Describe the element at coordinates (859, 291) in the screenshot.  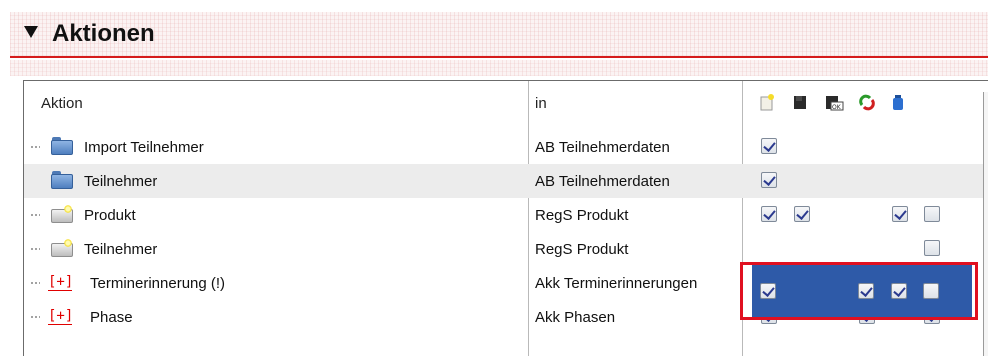
I see `highlight-rectangle` at that location.